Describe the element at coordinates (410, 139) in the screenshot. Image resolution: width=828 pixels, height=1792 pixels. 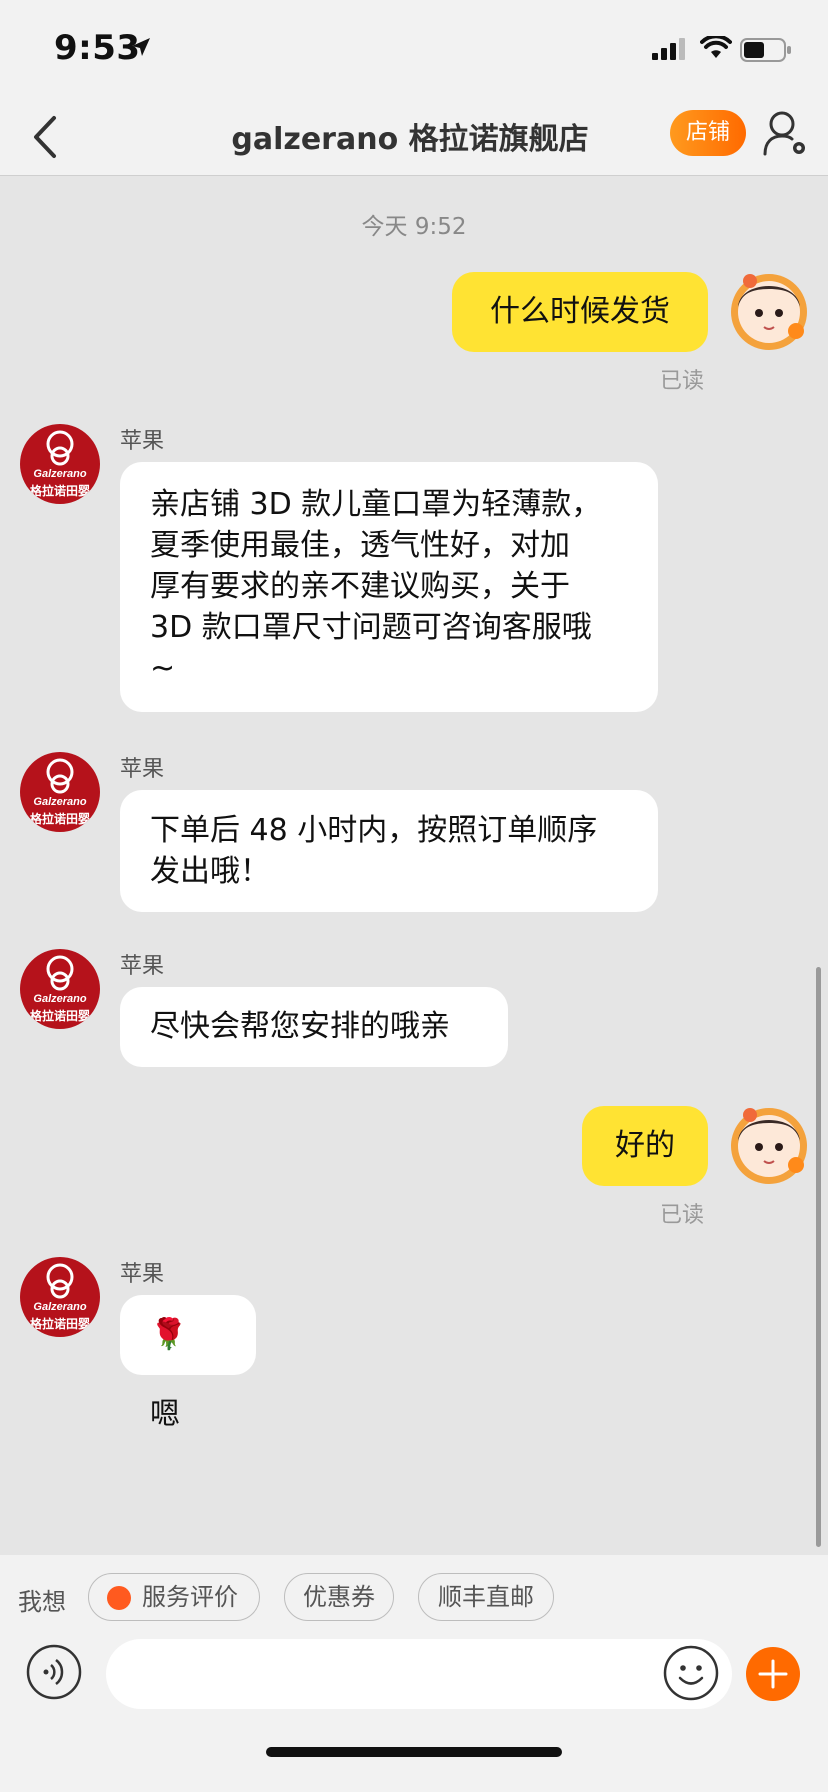
I see `chat-title: galzerano 格拉诺旗舰店` at that location.